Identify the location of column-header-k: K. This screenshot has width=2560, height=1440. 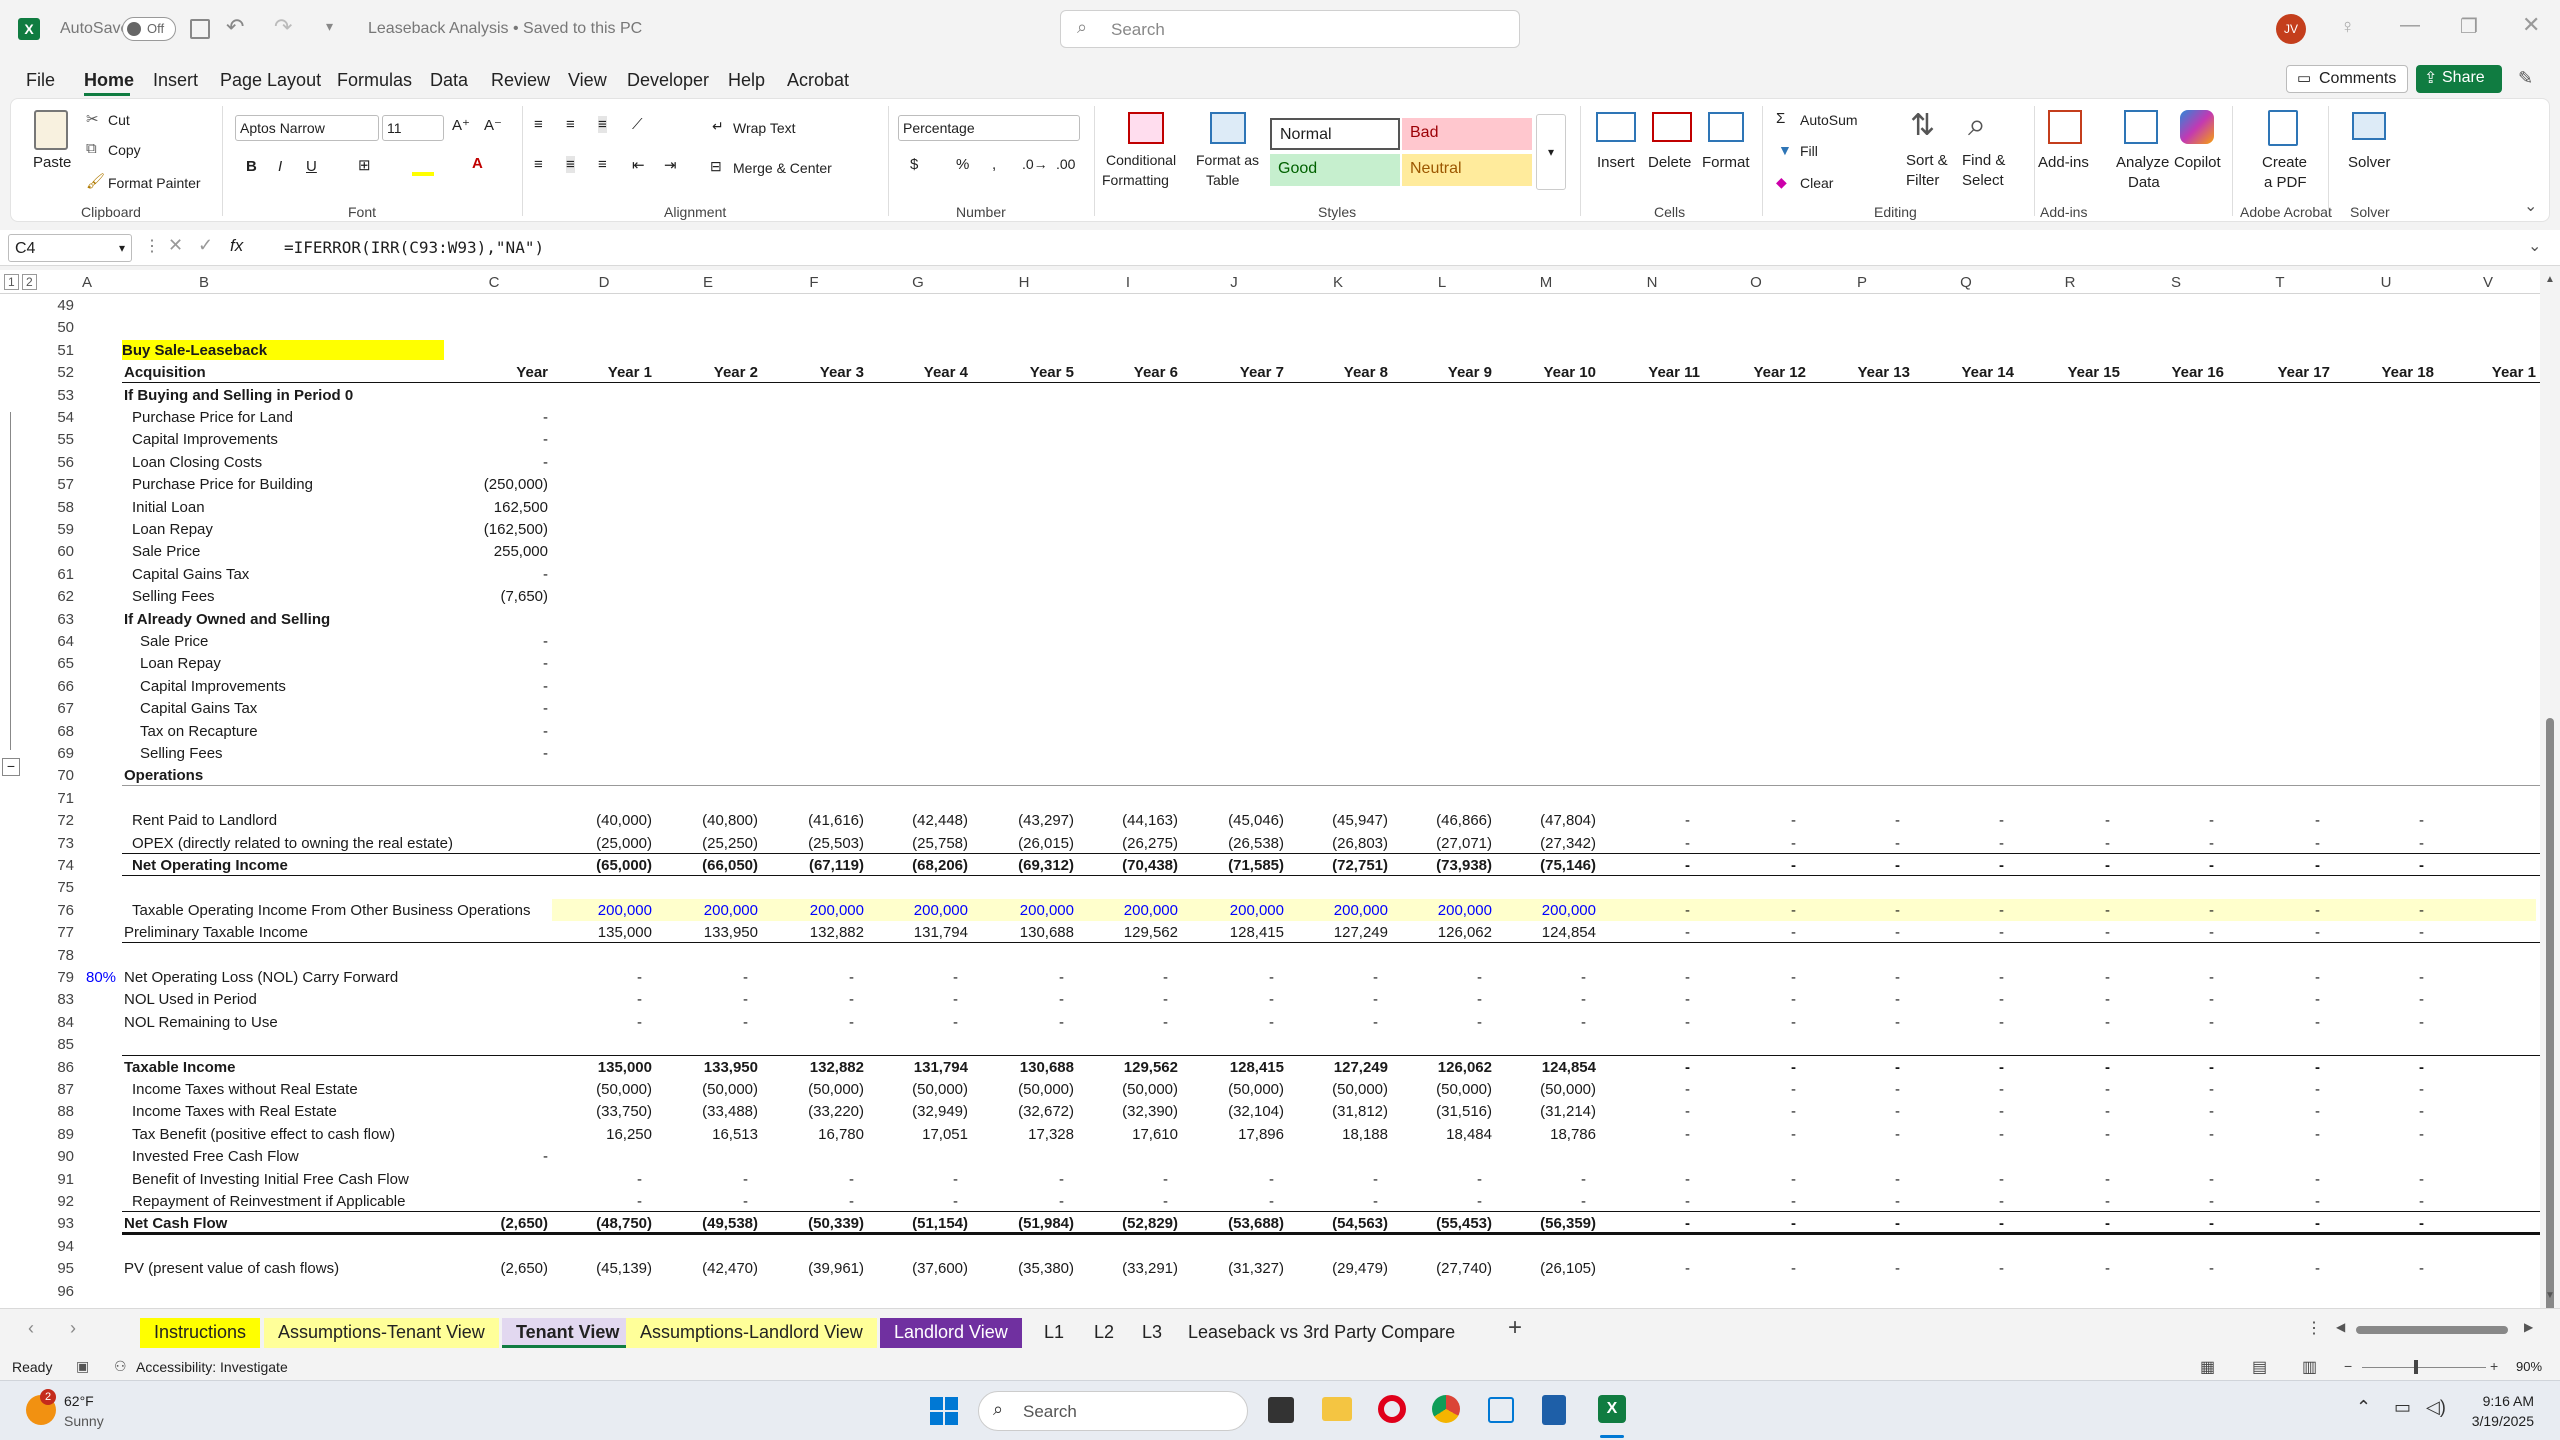
(1338, 282).